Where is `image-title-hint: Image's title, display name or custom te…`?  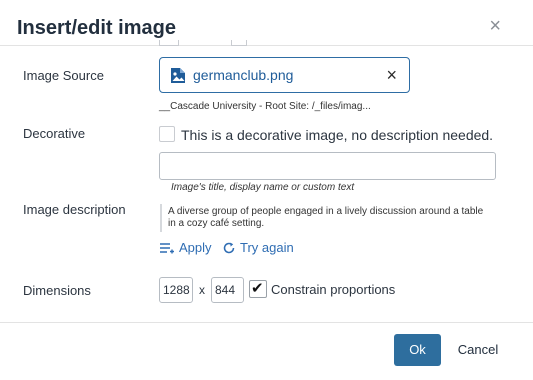 image-title-hint: Image's title, display name or custom te… is located at coordinates (263, 187).